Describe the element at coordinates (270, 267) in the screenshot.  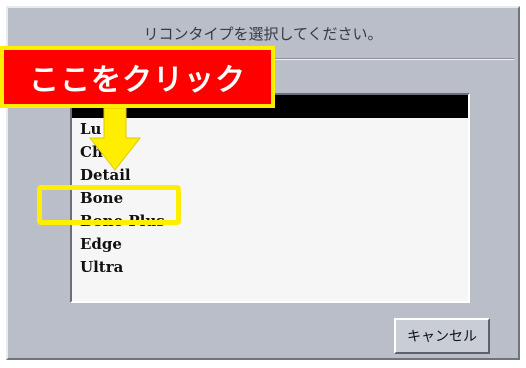
I see `list-item: Ultra` at that location.